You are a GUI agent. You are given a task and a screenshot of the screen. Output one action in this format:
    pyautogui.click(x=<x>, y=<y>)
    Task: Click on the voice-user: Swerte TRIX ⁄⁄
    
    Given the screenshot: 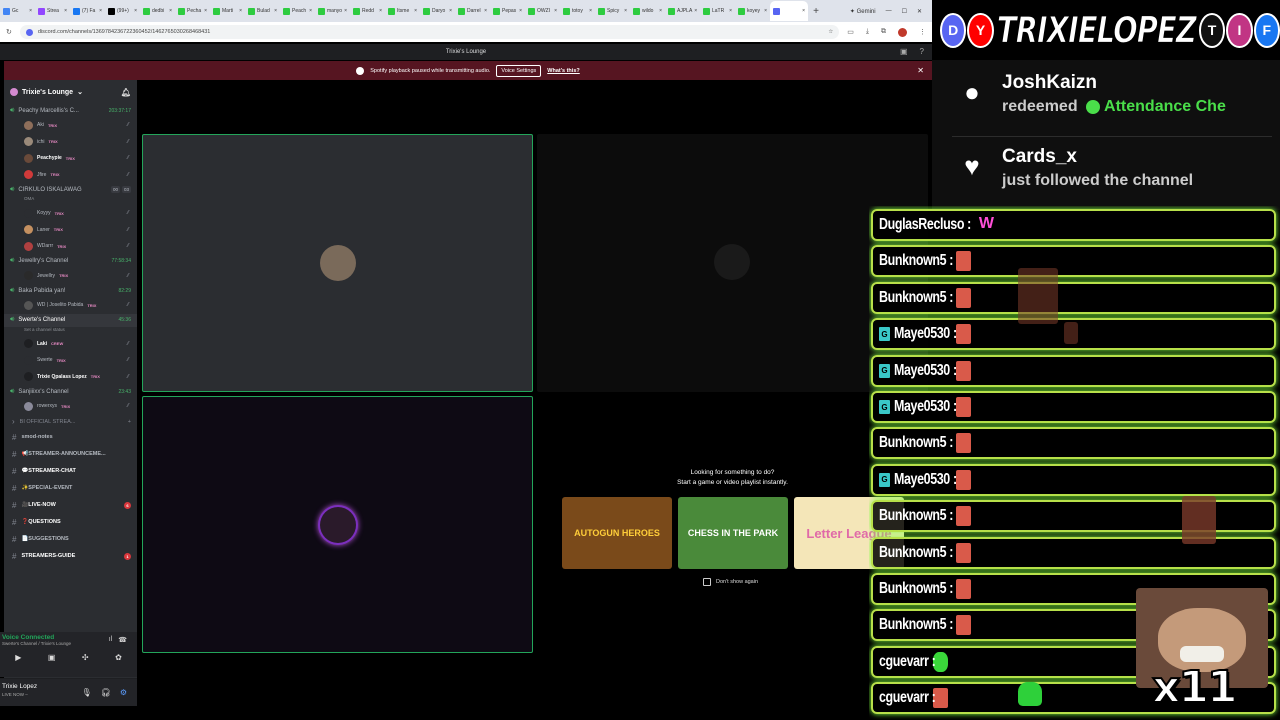 What is the action you would take?
    pyautogui.click(x=70, y=360)
    